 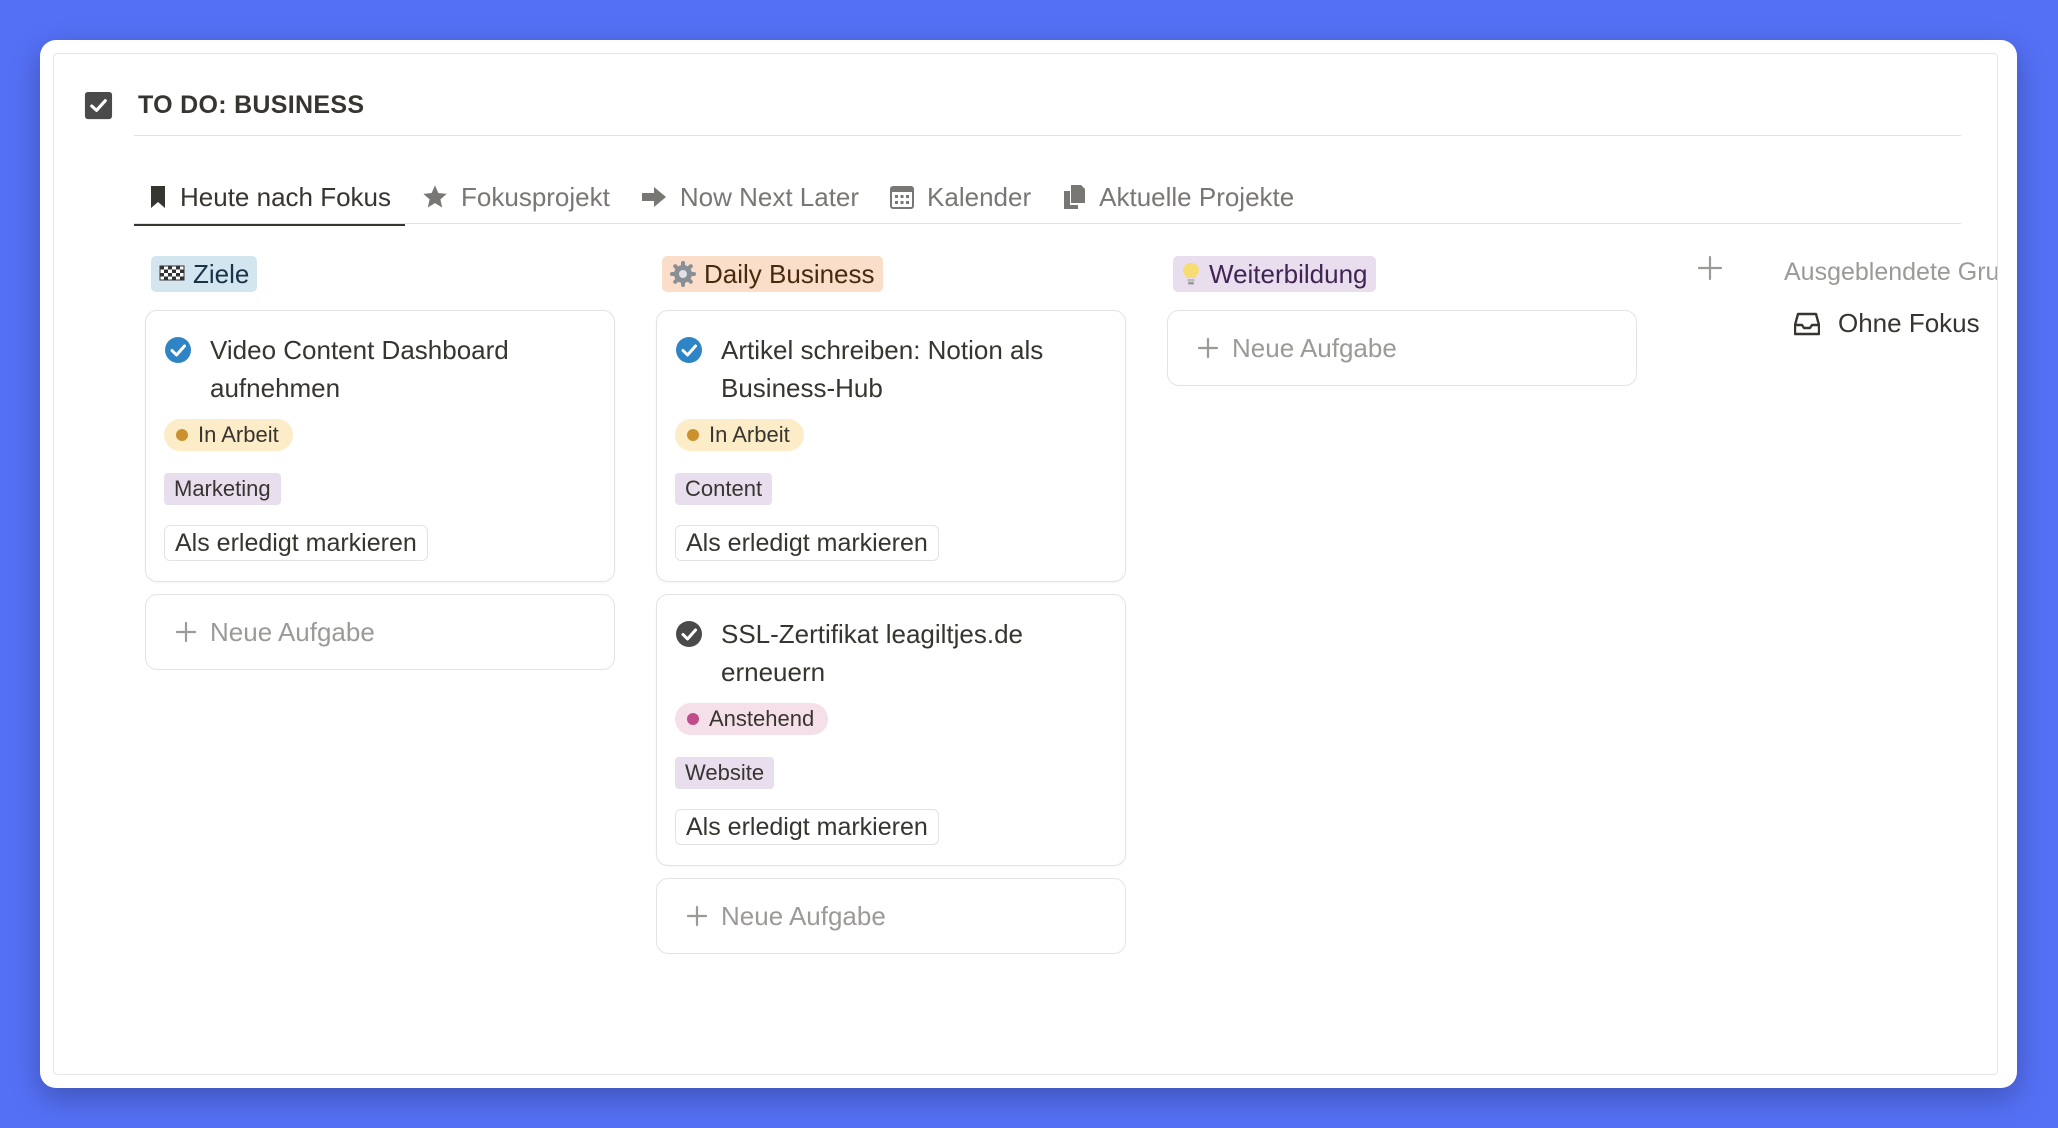 What do you see at coordinates (1191, 274) in the screenshot?
I see `lightbulb-icon` at bounding box center [1191, 274].